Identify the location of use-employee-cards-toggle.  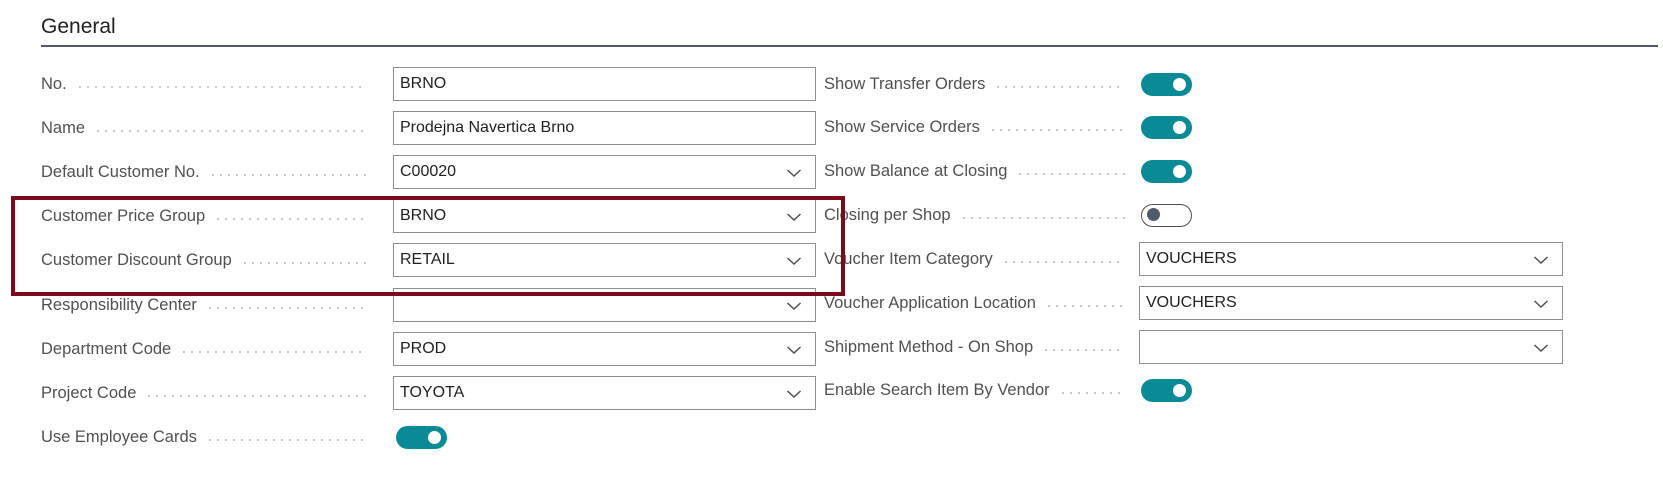
(421, 437).